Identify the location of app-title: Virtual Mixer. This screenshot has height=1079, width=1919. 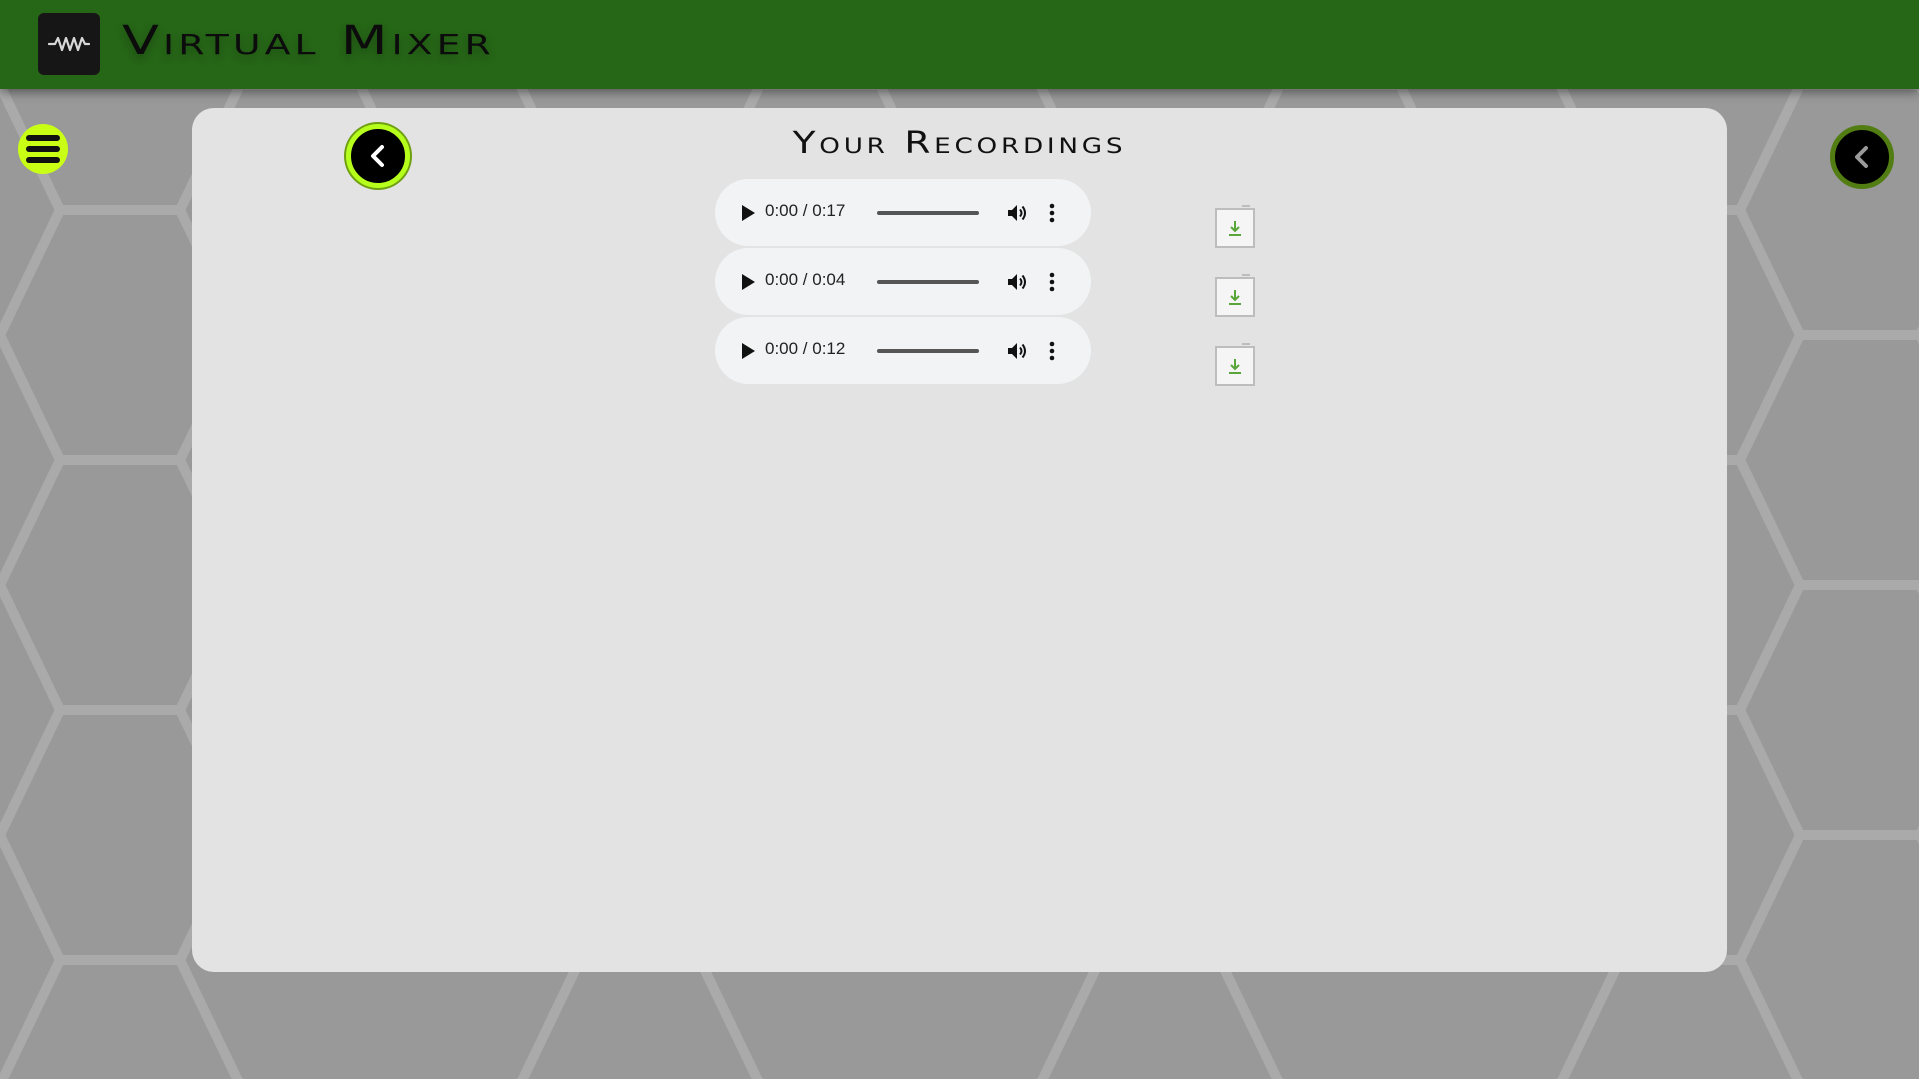
(308, 41).